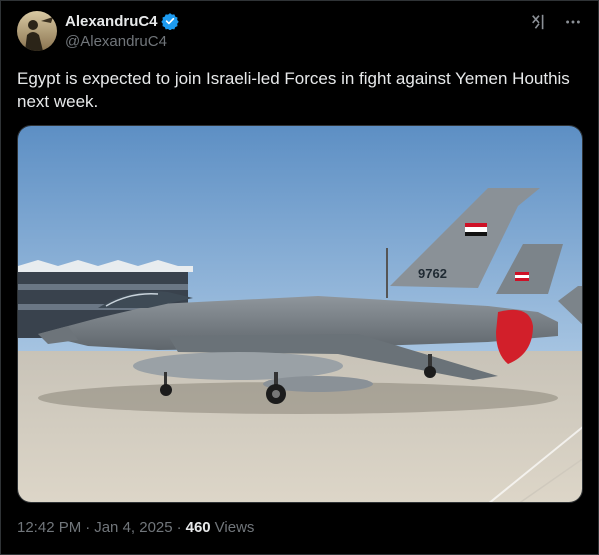  Describe the element at coordinates (116, 41) in the screenshot. I see `author-handle: @AlexandruC4` at that location.